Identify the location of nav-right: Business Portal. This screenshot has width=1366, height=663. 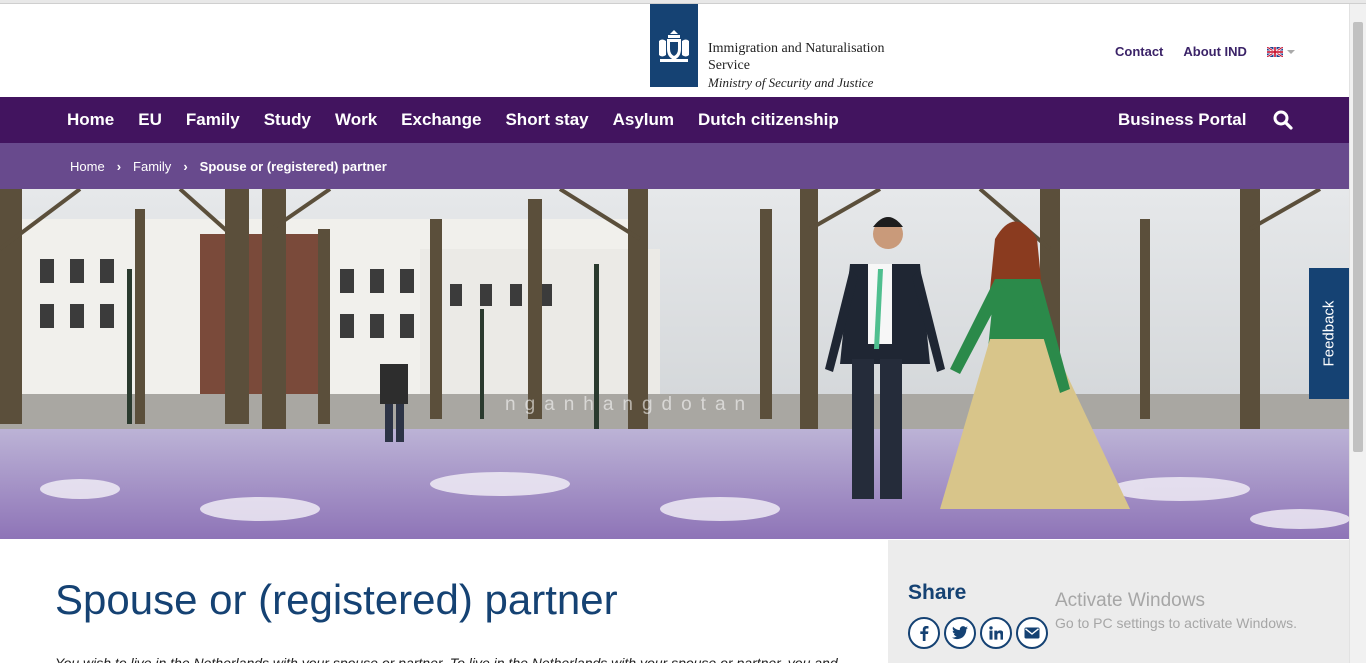
(1205, 120).